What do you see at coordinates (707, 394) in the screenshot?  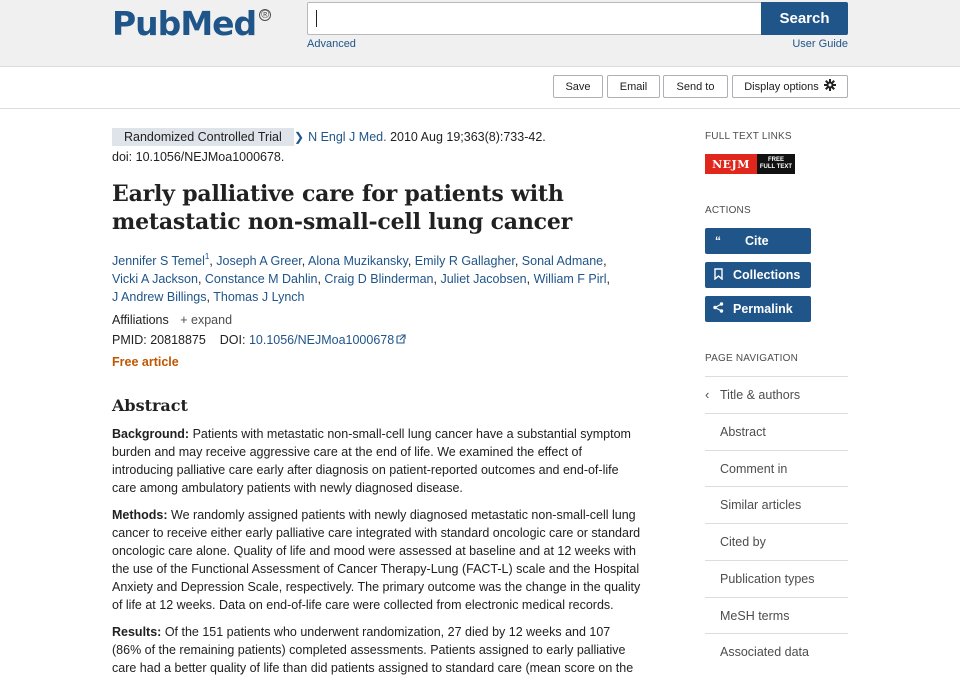 I see `chevron-left-icon: ‹` at bounding box center [707, 394].